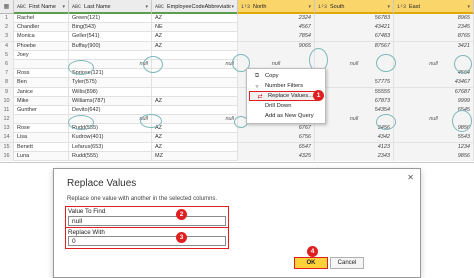 Image resolution: width=474 pixels, height=278 pixels. Describe the element at coordinates (276, 46) in the screenshot. I see `table-cell-north: 9065` at that location.